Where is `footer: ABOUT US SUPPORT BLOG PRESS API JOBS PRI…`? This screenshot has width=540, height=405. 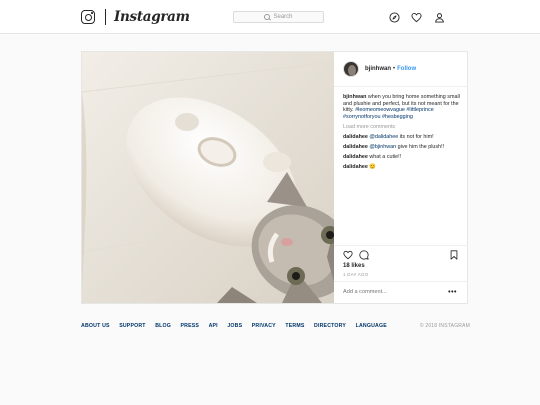 footer: ABOUT US SUPPORT BLOG PRESS API JOBS PRI… is located at coordinates (275, 327).